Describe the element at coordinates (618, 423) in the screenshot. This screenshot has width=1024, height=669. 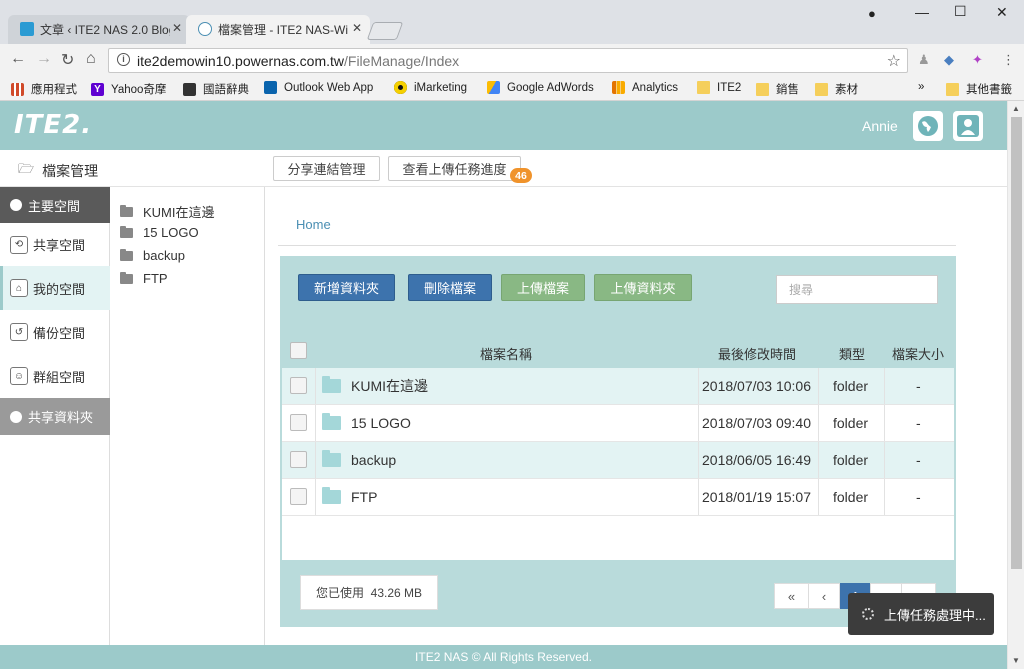
I see `table-row: 15 LOGO 2018/07/03 09:40 folder -` at that location.